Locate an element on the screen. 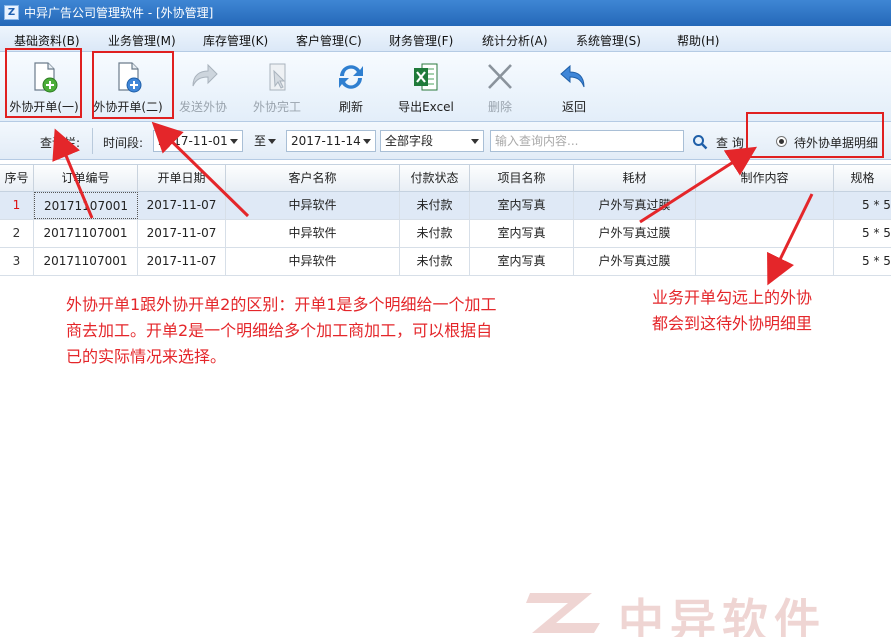 The height and width of the screenshot is (637, 891). right-note-line-1: 业务开单勾远上的外协 is located at coordinates (732, 297).